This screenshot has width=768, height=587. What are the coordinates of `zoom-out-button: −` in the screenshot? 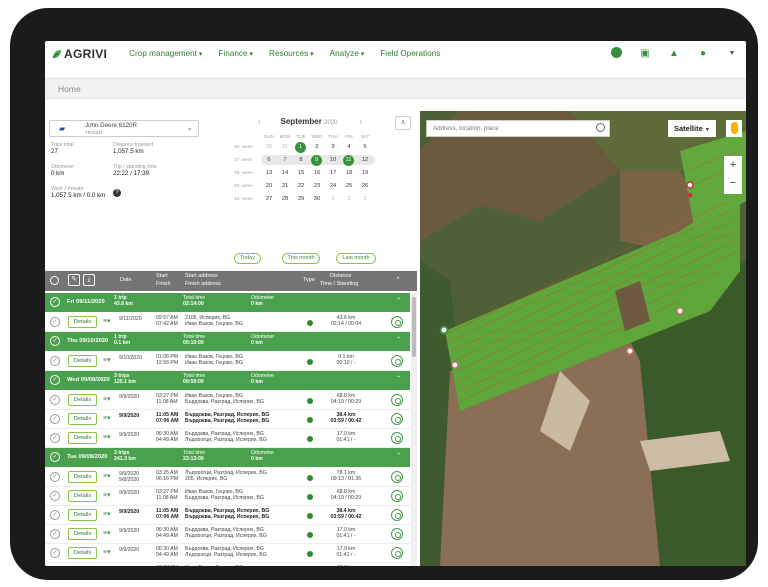 It's located at (733, 183).